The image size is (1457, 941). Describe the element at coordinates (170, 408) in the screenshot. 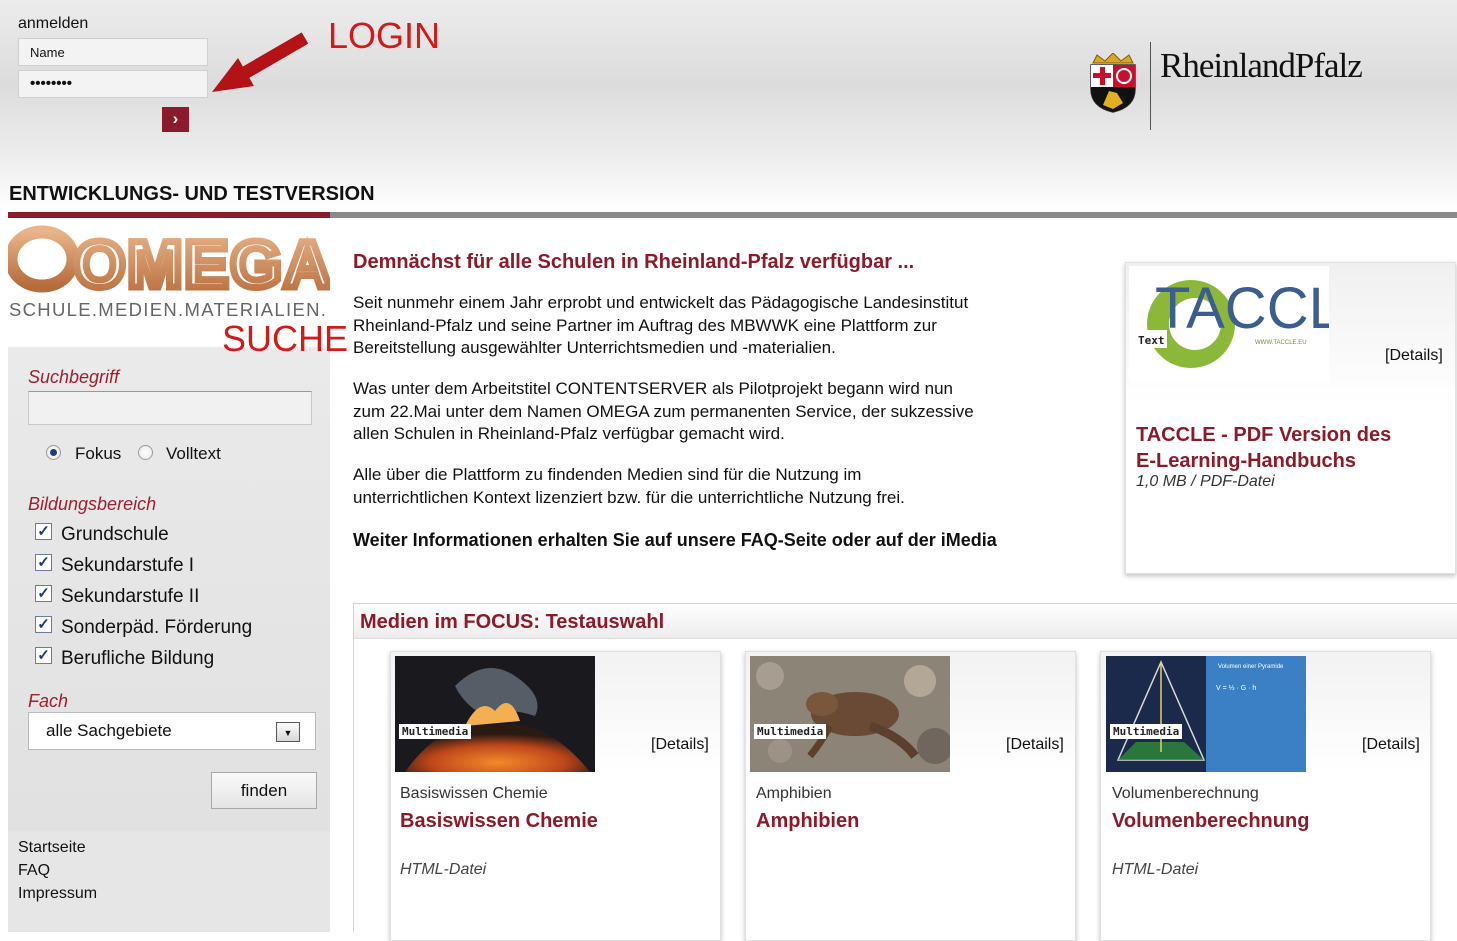

I see `search-input` at that location.